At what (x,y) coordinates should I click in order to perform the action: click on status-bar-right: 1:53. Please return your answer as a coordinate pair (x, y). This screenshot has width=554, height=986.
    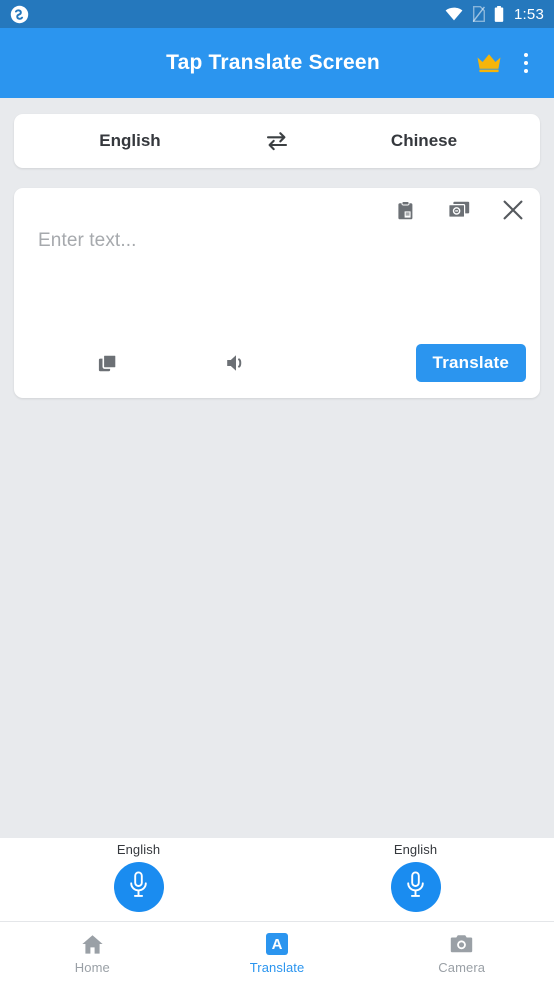
    Looking at the image, I should click on (494, 14).